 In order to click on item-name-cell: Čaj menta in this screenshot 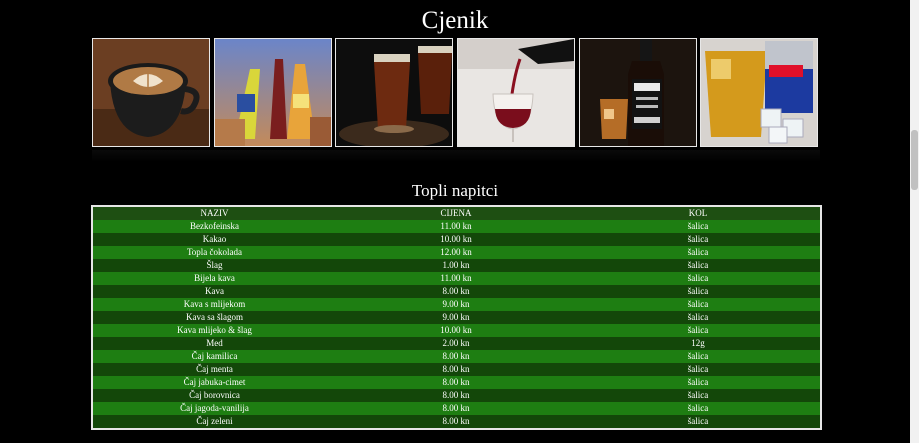, I will do `click(214, 369)`.